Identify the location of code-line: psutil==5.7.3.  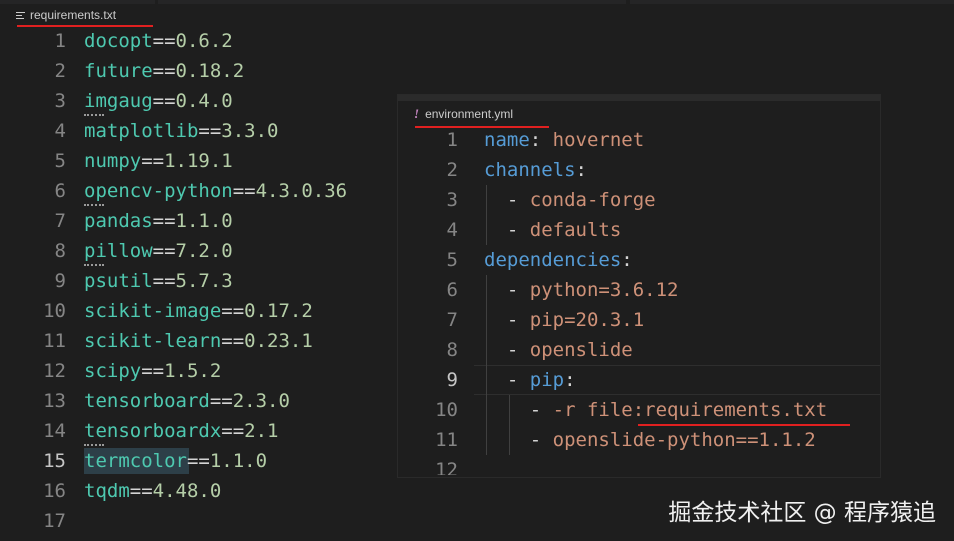
(158, 281).